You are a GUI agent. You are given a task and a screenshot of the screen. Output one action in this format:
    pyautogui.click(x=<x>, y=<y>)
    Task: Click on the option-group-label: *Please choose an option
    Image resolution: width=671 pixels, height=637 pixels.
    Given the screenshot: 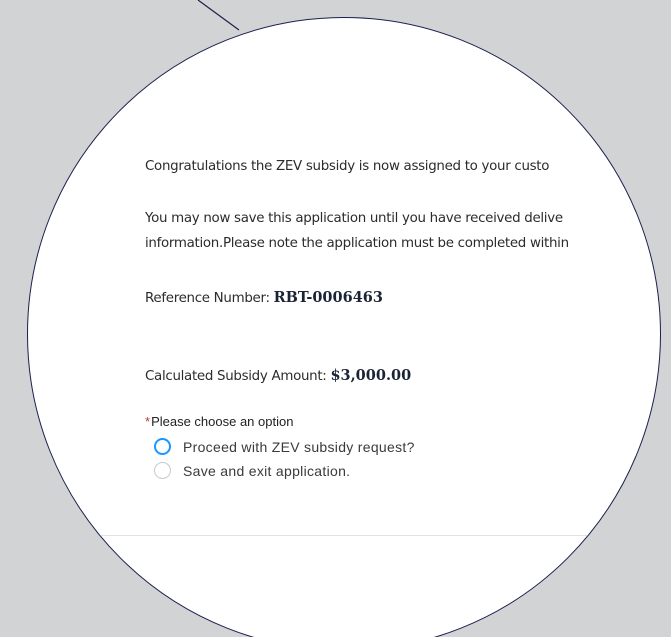 What is the action you would take?
    pyautogui.click(x=219, y=421)
    